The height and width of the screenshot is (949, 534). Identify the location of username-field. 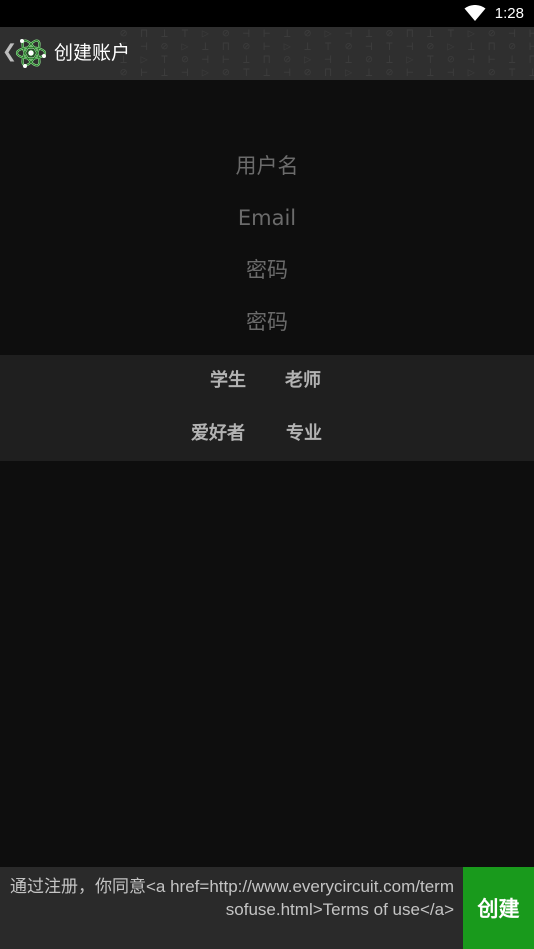
(267, 166).